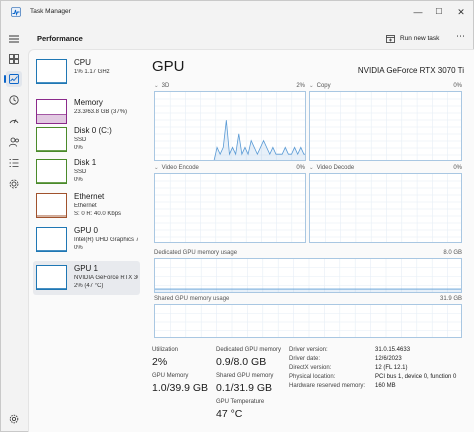  I want to click on device-detail-line-2: 2% (47 °C), so click(89, 285).